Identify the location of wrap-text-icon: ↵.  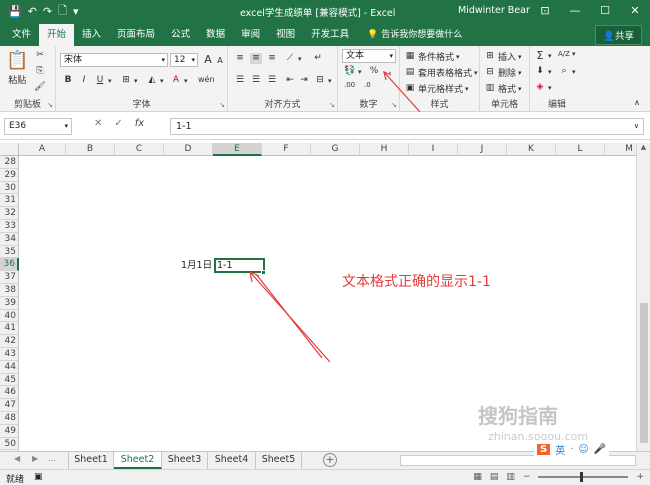
(318, 58).